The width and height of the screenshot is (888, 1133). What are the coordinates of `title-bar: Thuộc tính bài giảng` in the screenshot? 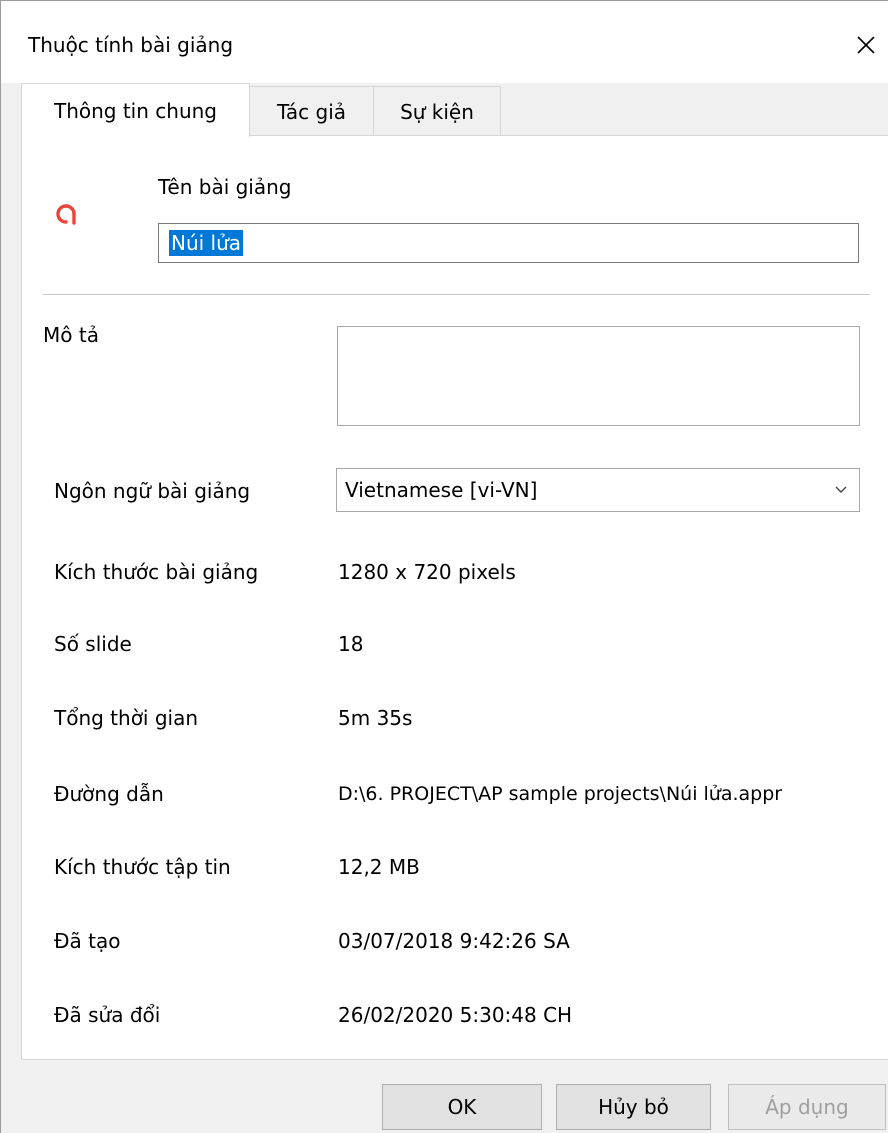 It's located at (444, 42).